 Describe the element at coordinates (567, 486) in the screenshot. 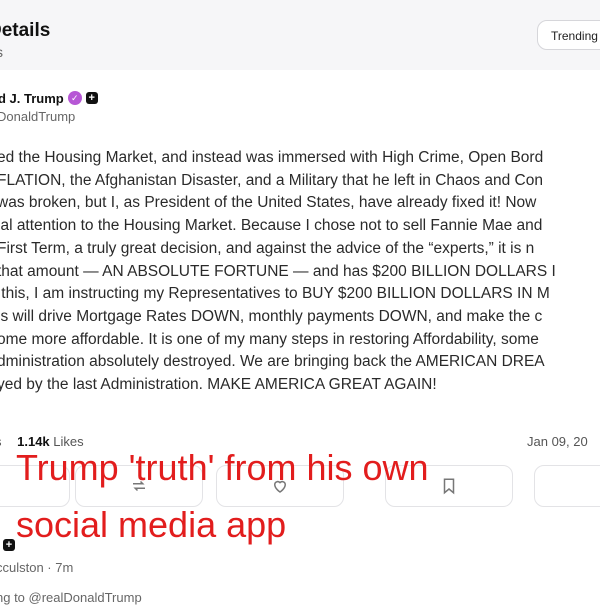

I see `share-button` at that location.